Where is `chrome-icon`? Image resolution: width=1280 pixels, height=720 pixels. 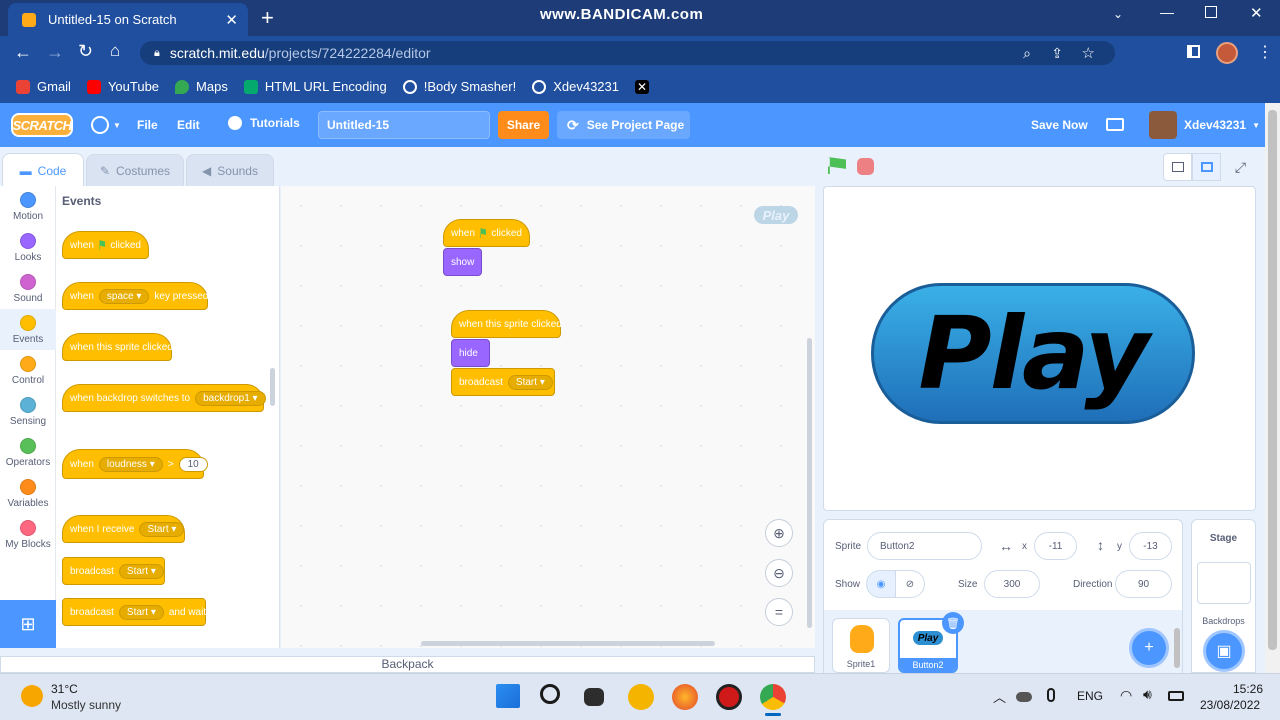
chrome-icon is located at coordinates (773, 697).